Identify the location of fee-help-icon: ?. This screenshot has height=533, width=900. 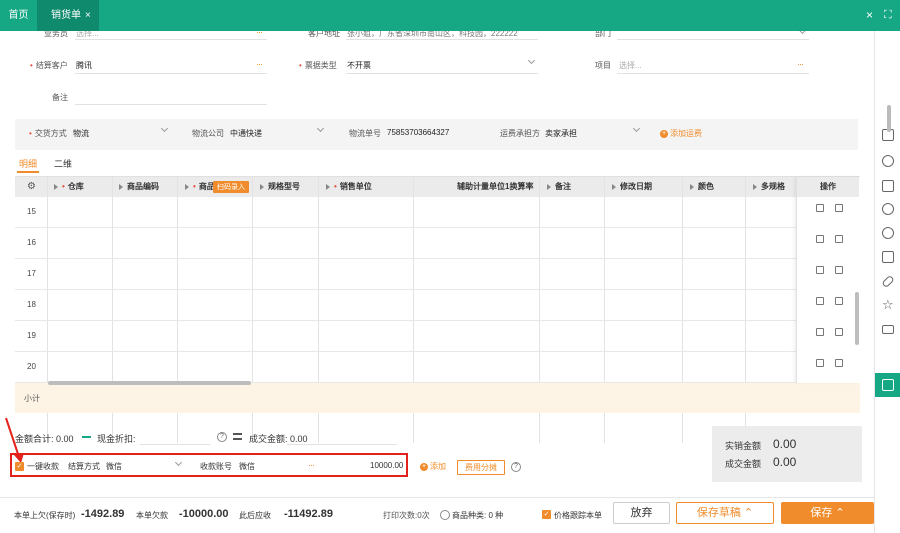
(516, 467).